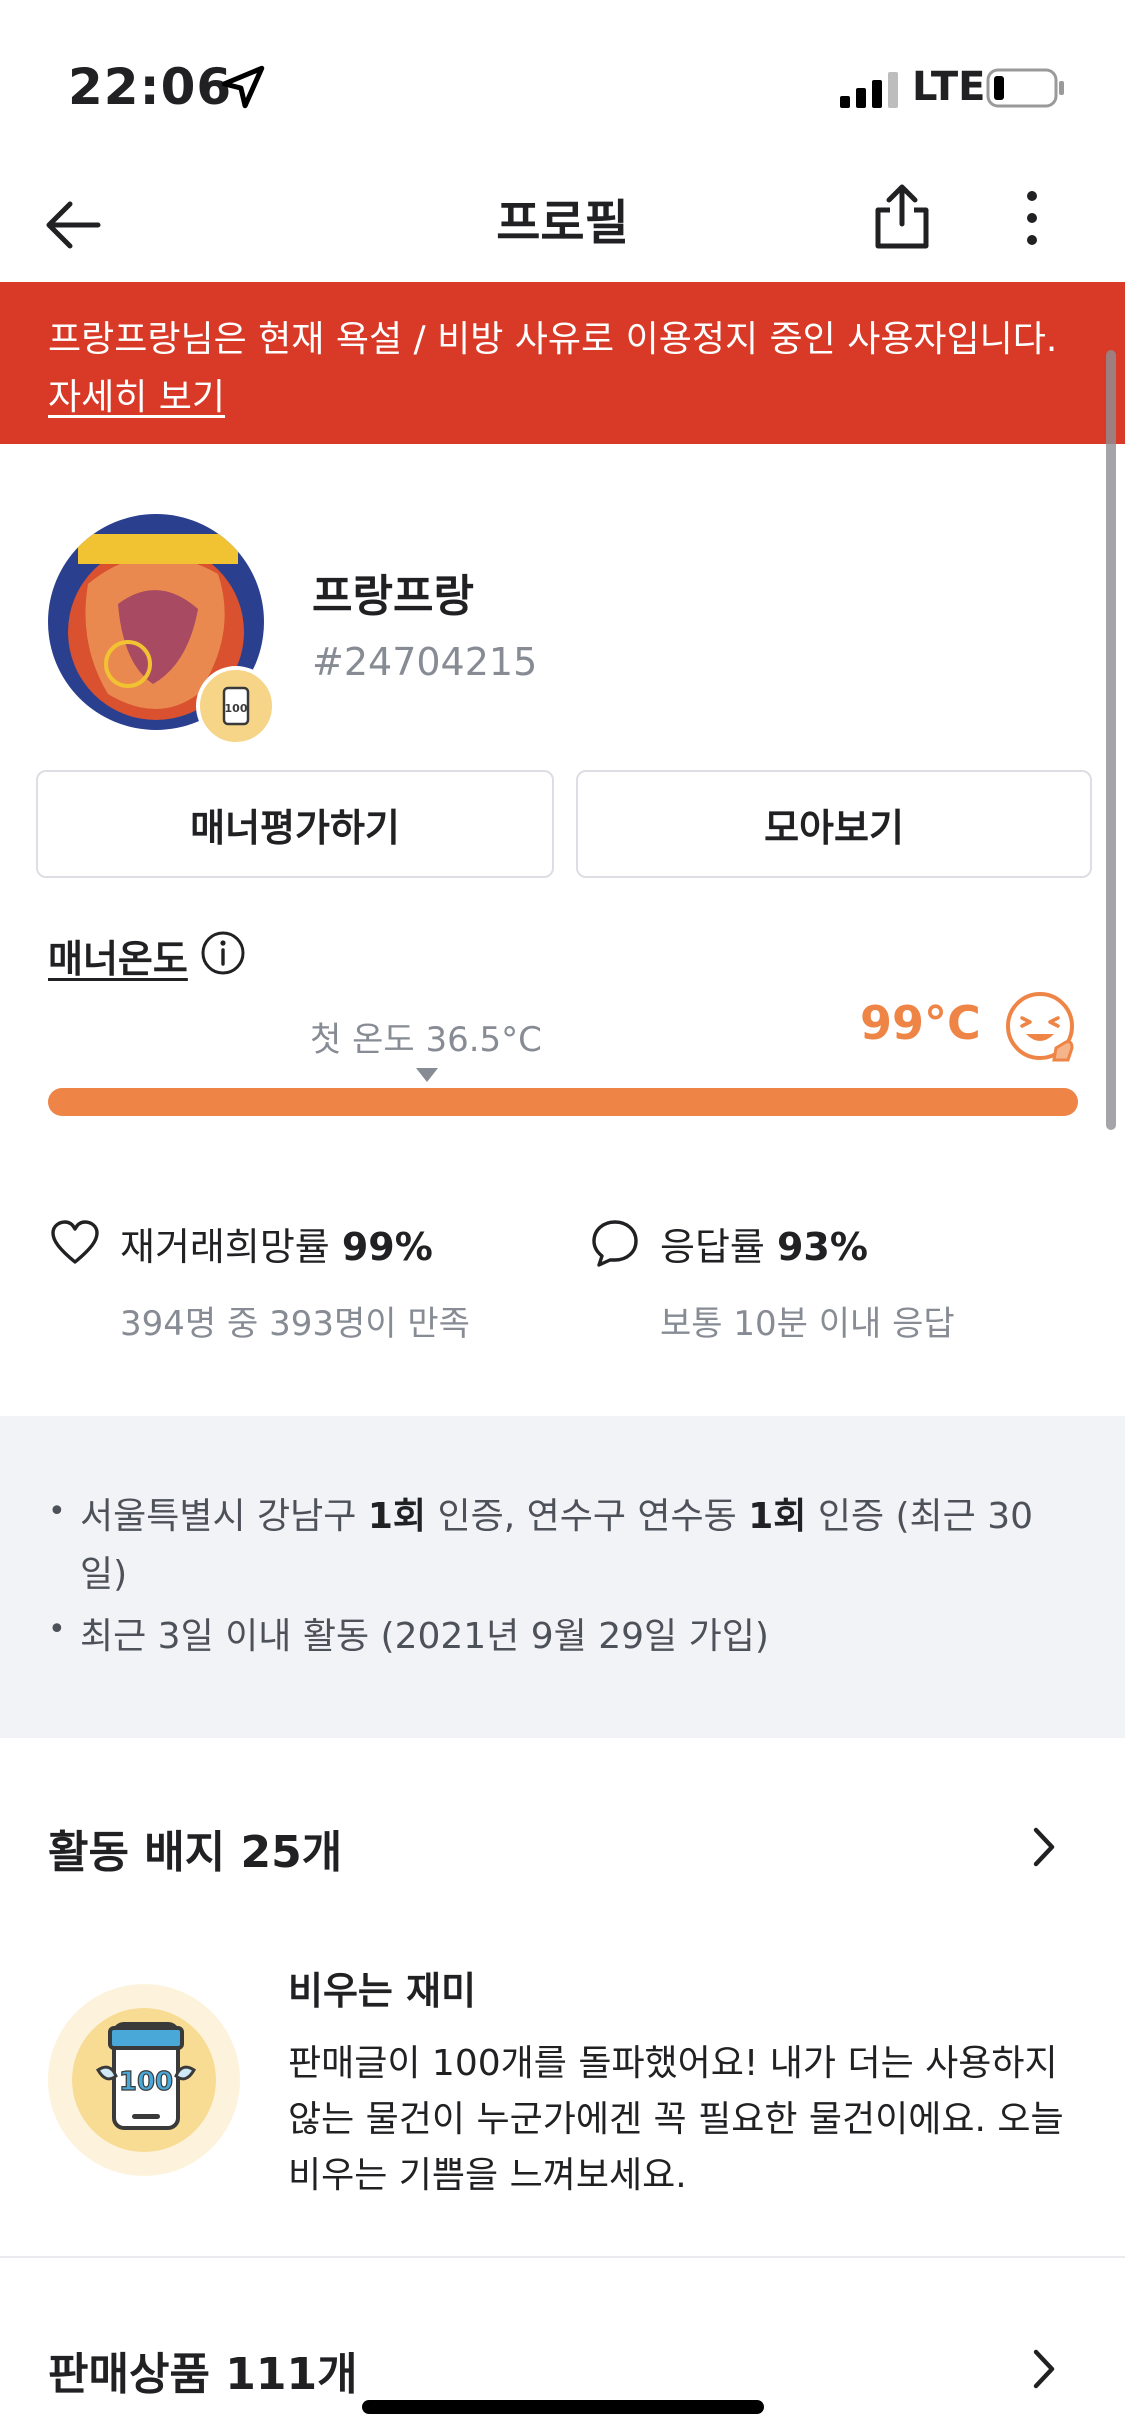 This screenshot has width=1125, height=2436. I want to click on share-icon, so click(902, 217).